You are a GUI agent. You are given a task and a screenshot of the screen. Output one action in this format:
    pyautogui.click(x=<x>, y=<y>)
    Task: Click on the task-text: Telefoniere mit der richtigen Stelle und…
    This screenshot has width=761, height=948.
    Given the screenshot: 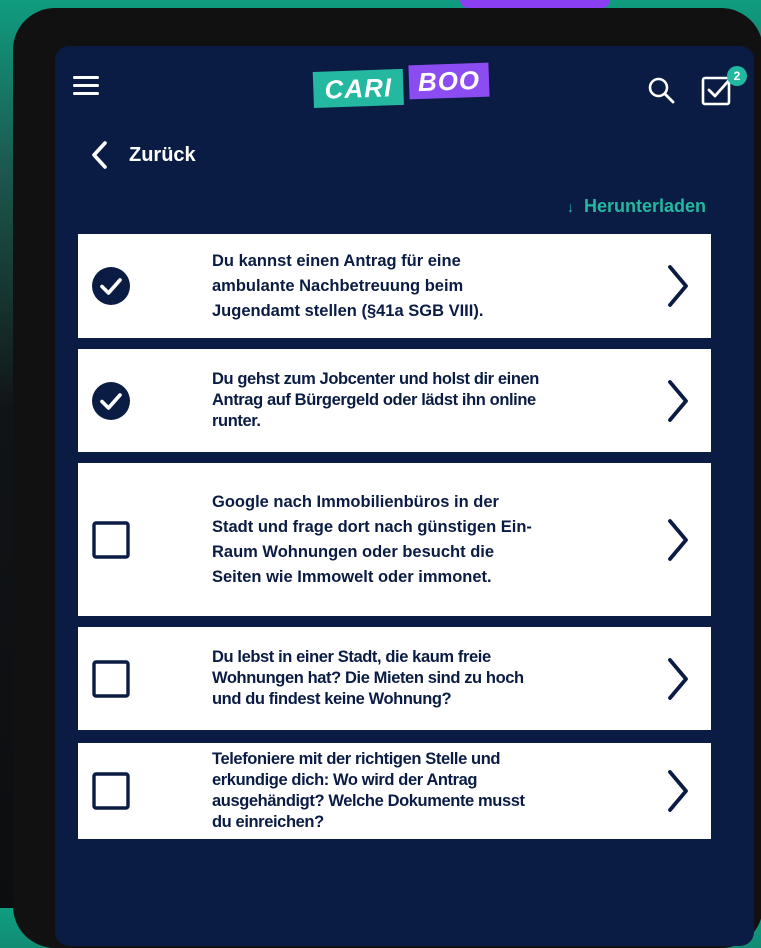 What is the action you would take?
    pyautogui.click(x=368, y=790)
    